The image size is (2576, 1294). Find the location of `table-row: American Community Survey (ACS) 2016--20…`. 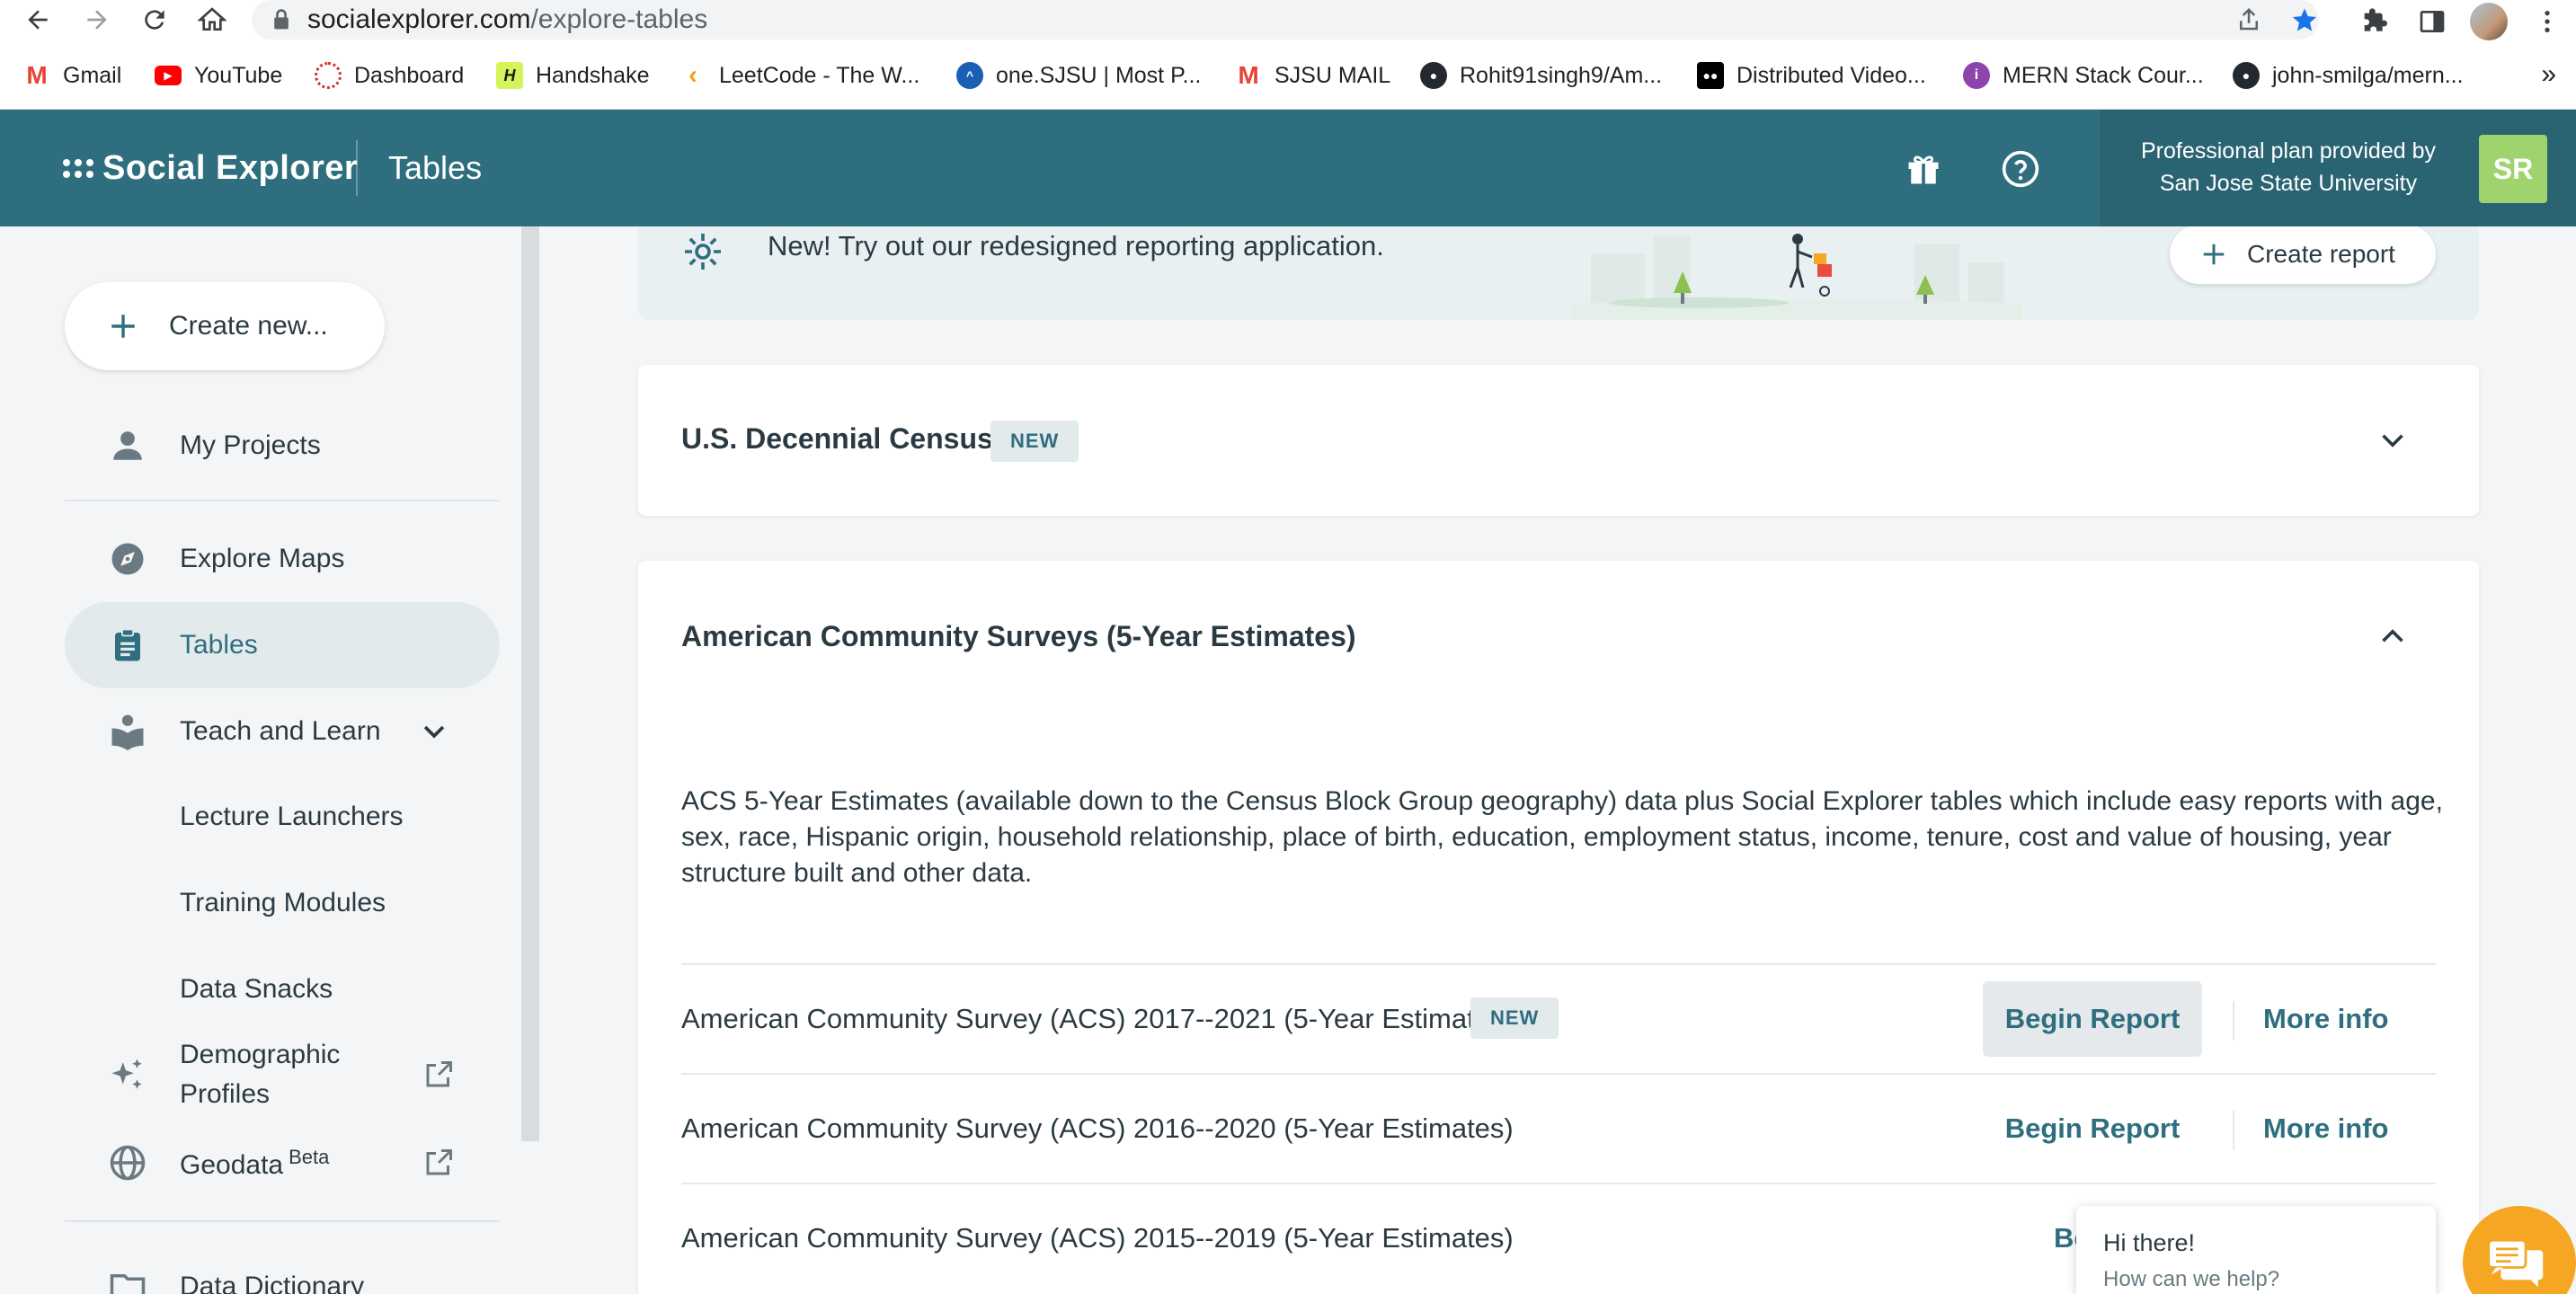

table-row: American Community Survey (ACS) 2016--20… is located at coordinates (1558, 1128).